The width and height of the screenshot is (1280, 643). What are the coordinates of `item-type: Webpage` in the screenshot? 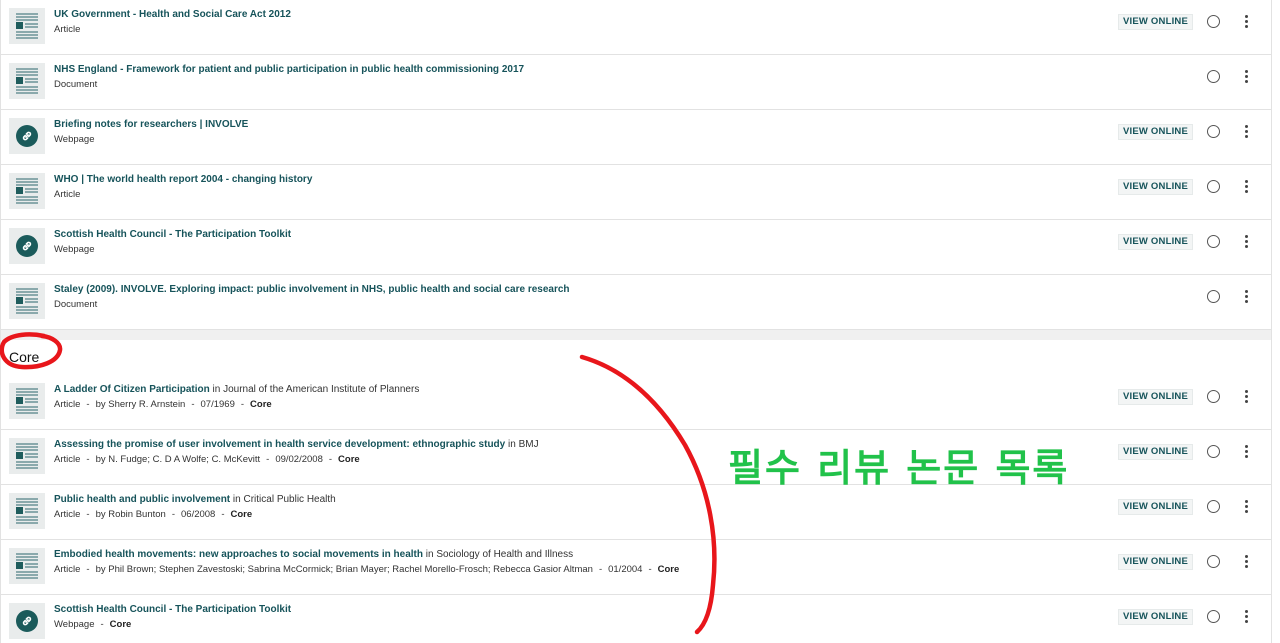 It's located at (74, 249).